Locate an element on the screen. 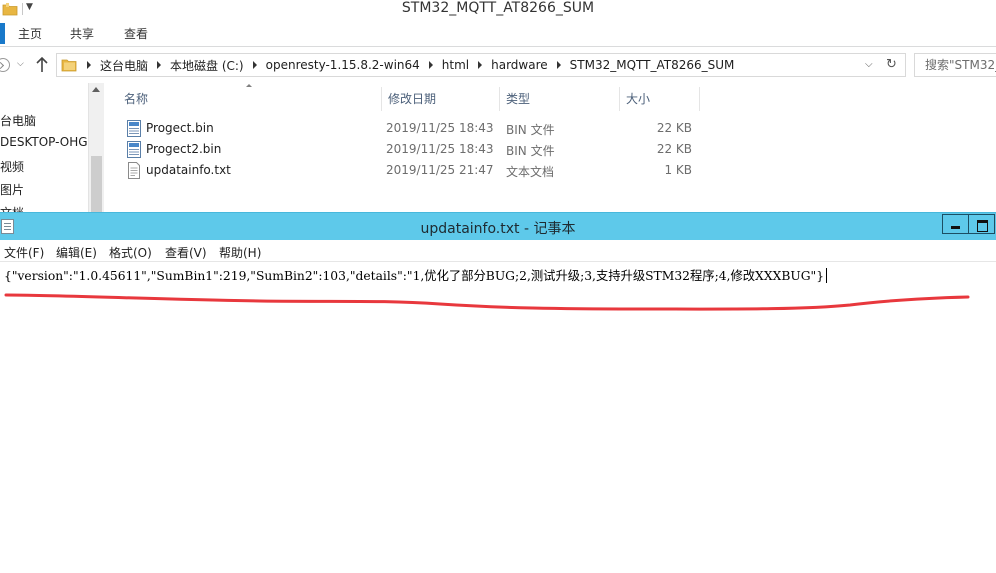 The height and width of the screenshot is (573, 996). ribbon-tabs: 主页 共享 查看 is located at coordinates (498, 33).